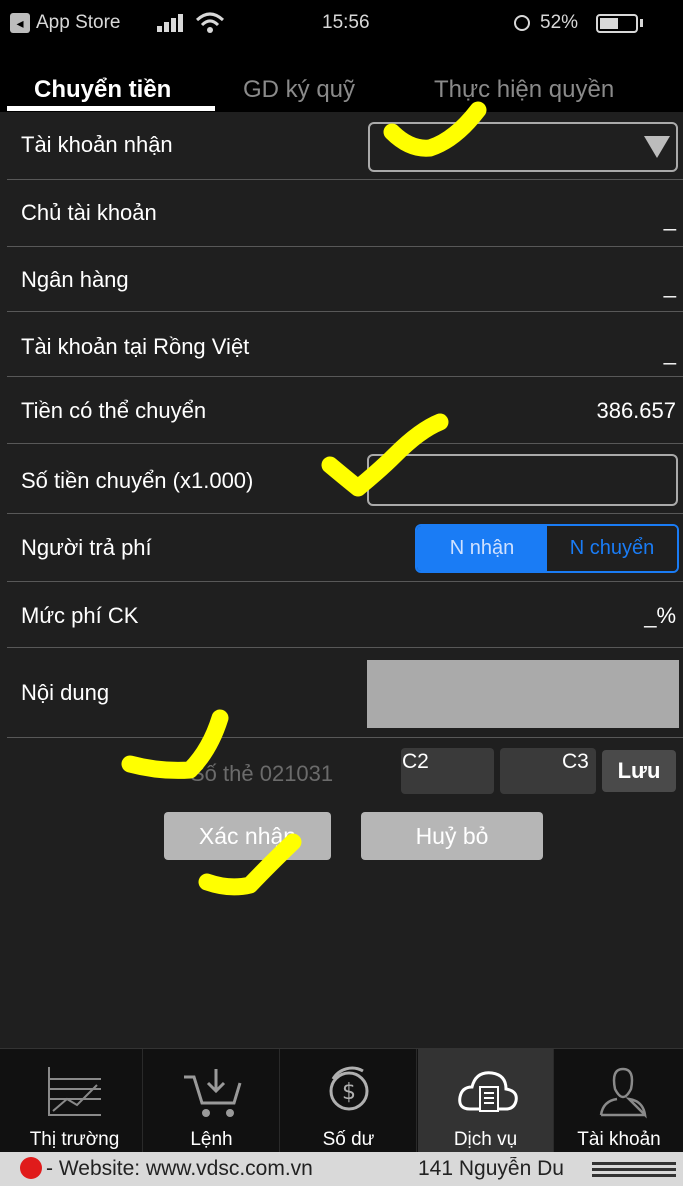  I want to click on card-number-text: Số thẻ 021031, so click(262, 773).